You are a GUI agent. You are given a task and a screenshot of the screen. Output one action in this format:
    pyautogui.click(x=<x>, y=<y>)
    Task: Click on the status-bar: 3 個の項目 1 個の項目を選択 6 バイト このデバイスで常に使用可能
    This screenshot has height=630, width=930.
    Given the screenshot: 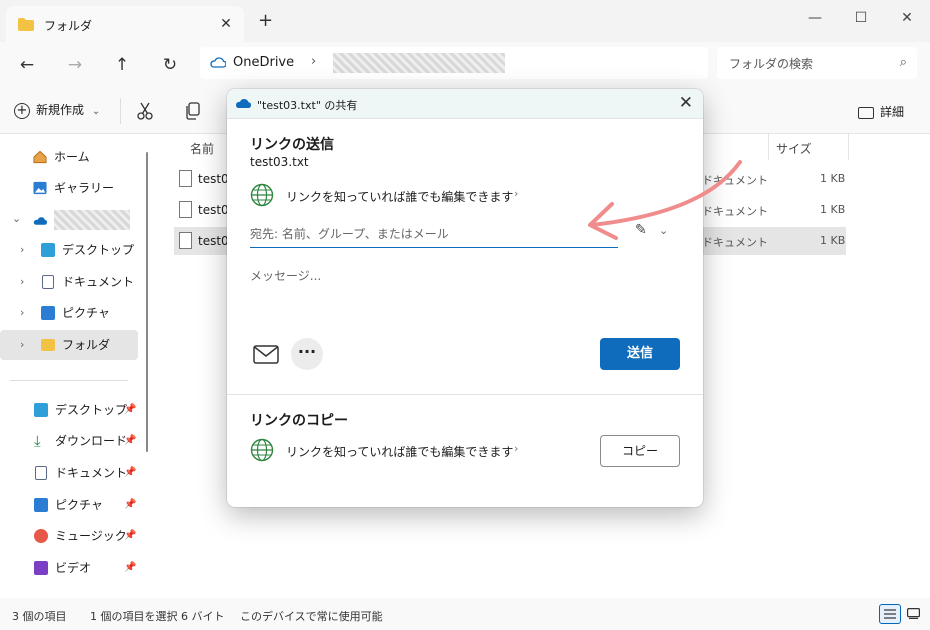 What is the action you would take?
    pyautogui.click(x=465, y=614)
    